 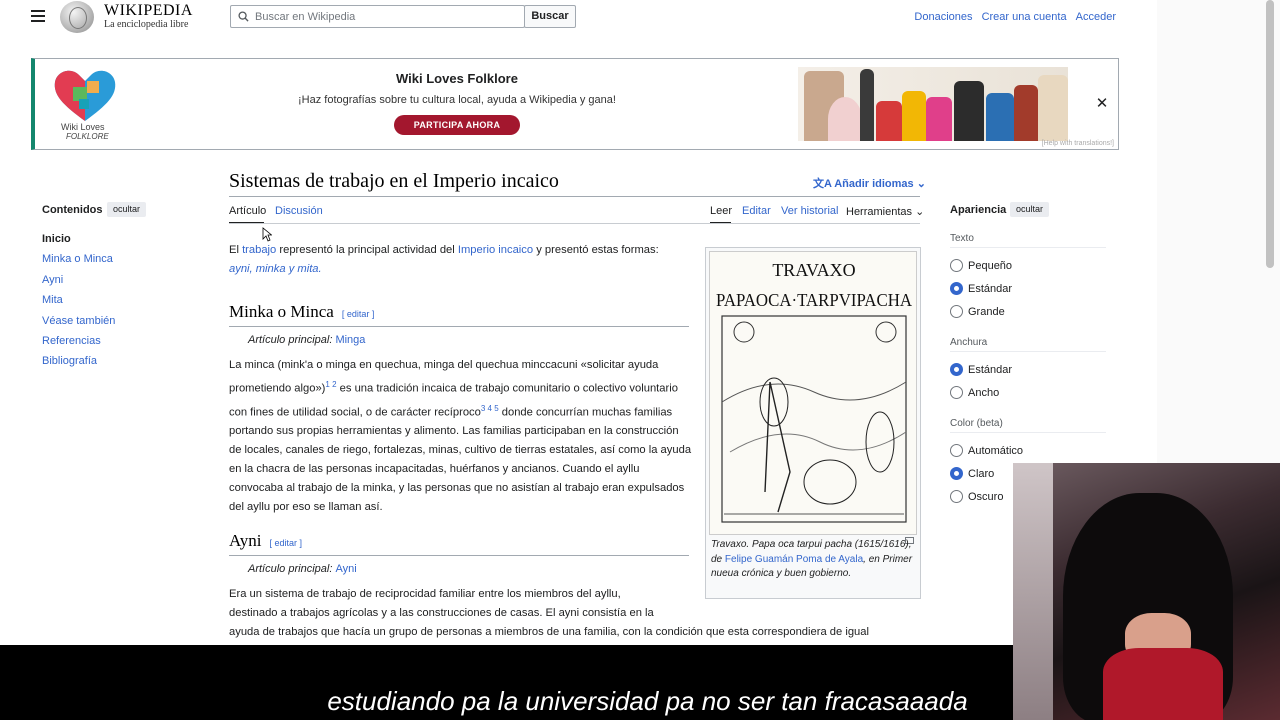 What do you see at coordinates (52, 300) in the screenshot?
I see `toc-item-mita: Mita` at bounding box center [52, 300].